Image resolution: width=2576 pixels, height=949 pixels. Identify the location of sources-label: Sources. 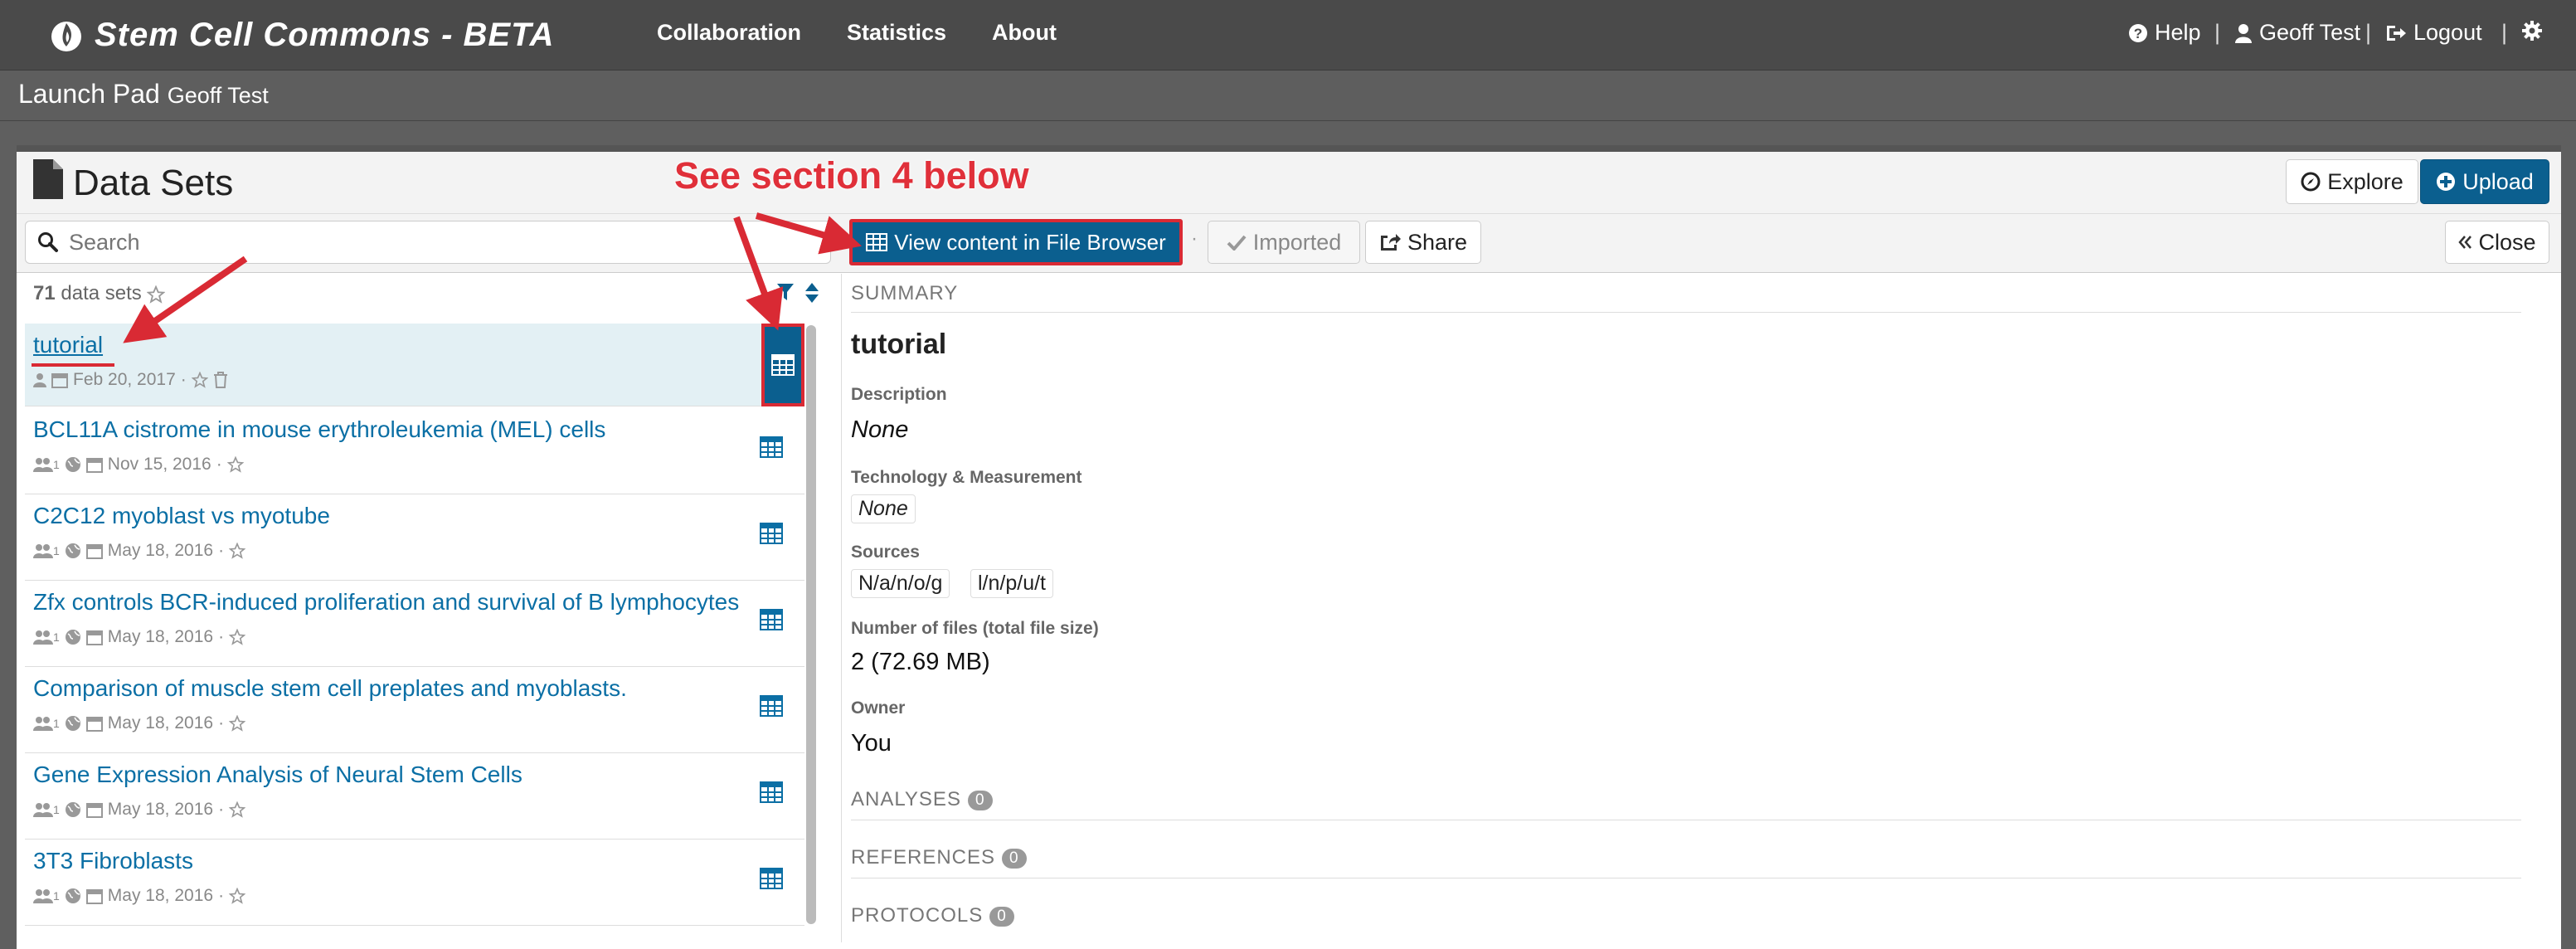
(885, 552).